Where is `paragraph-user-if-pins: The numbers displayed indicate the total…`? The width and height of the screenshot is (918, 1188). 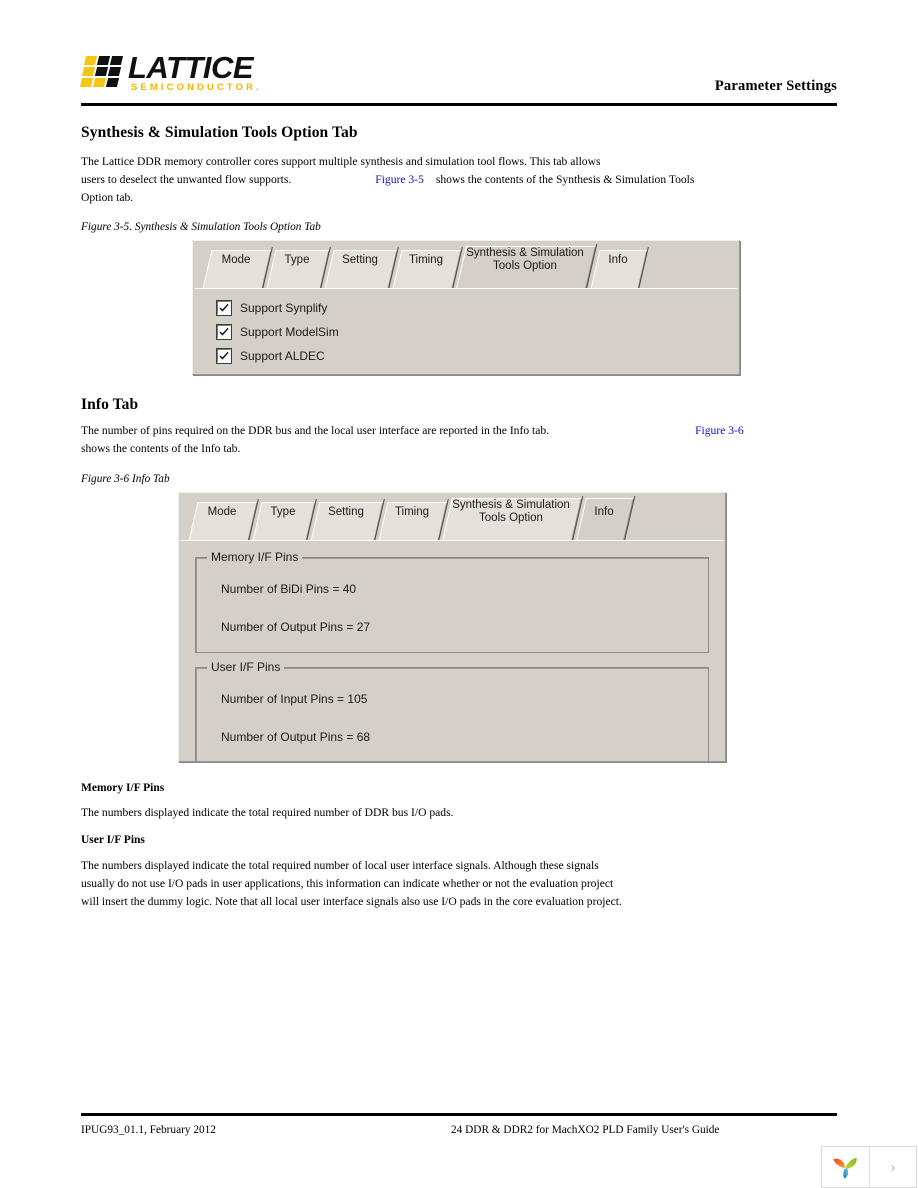 paragraph-user-if-pins: The numbers displayed indicate the total… is located at coordinates (461, 884).